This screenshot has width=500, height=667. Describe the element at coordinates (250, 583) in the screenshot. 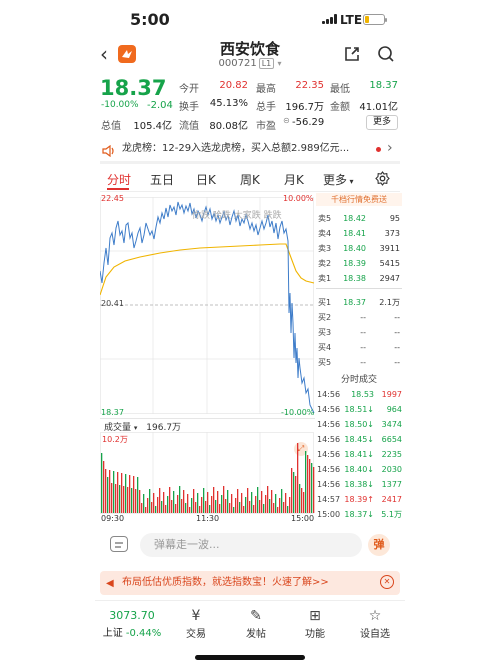

I see `promo-banner: 布局低估优质指数，就选指数宝！火速了解>>` at that location.